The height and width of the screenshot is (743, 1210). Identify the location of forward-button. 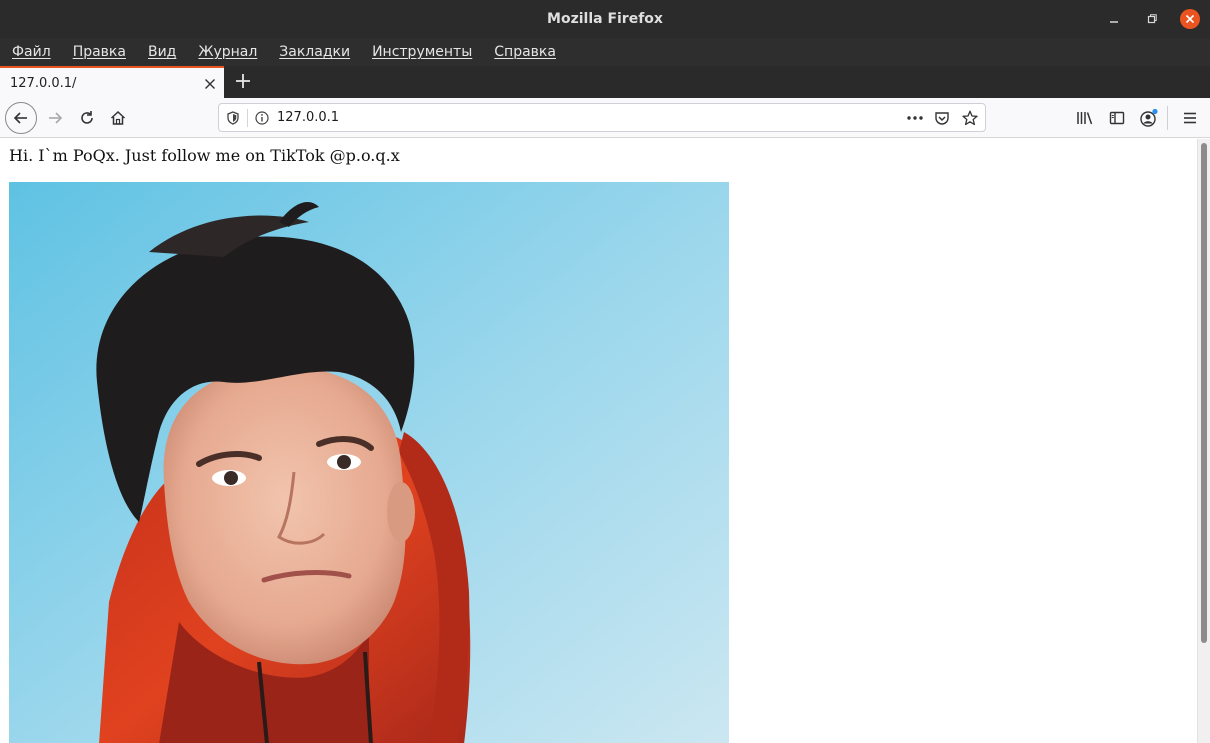
(55, 118).